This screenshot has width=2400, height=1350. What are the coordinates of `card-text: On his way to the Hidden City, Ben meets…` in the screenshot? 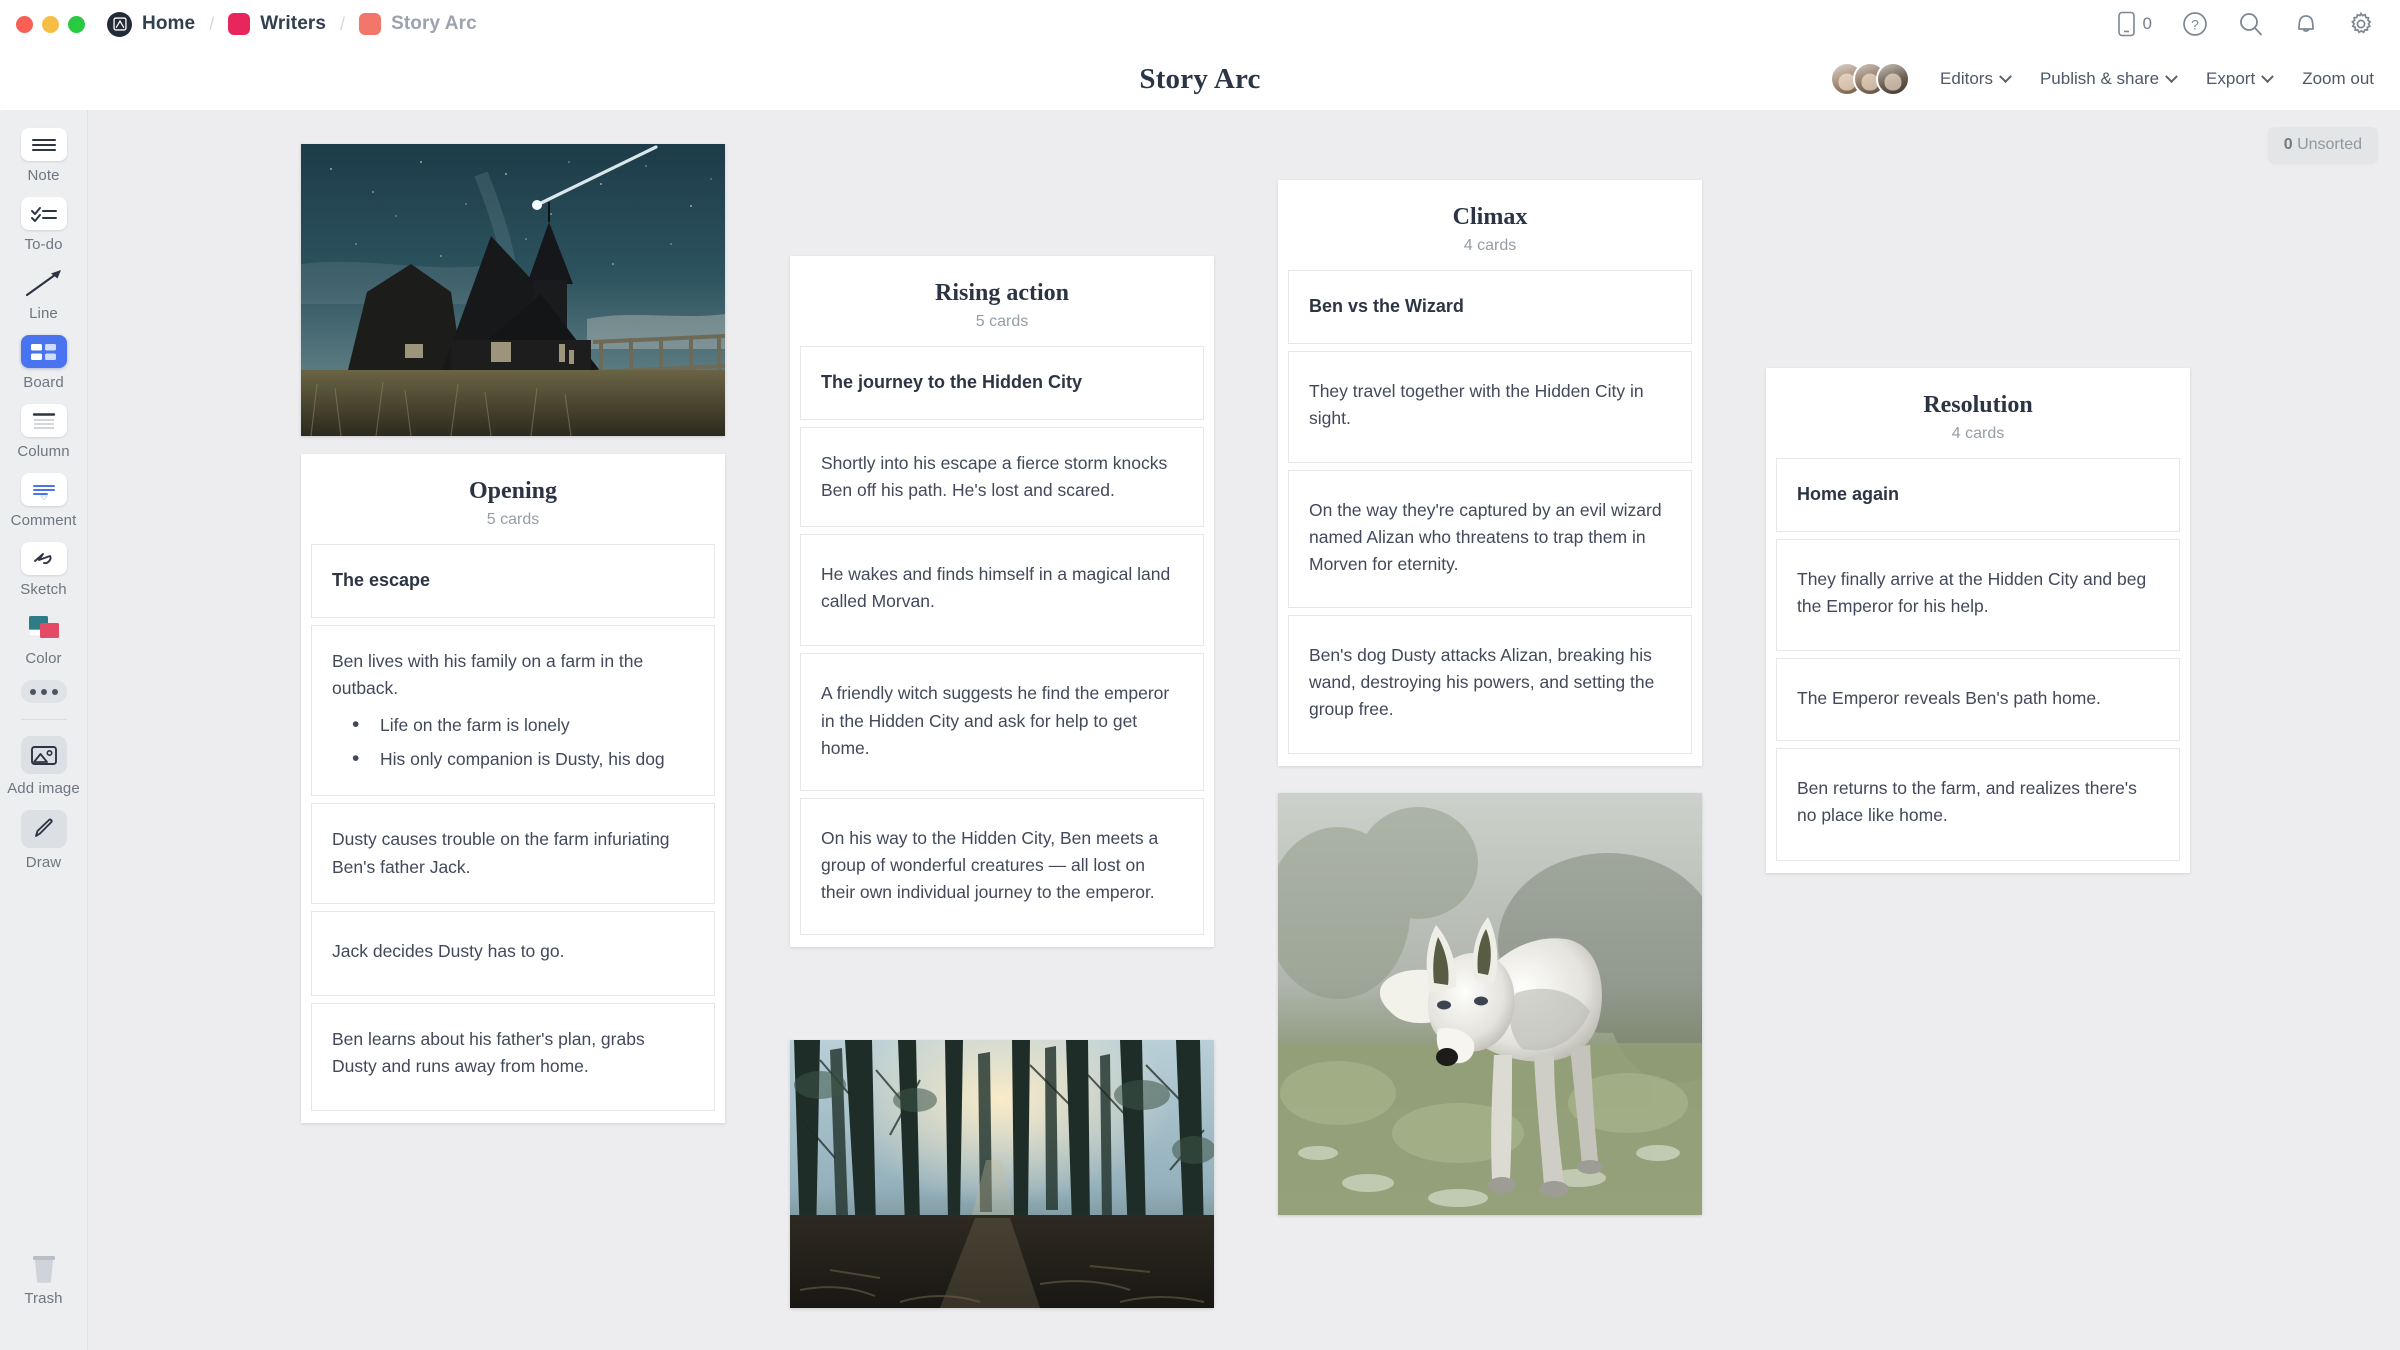 It's located at (990, 865).